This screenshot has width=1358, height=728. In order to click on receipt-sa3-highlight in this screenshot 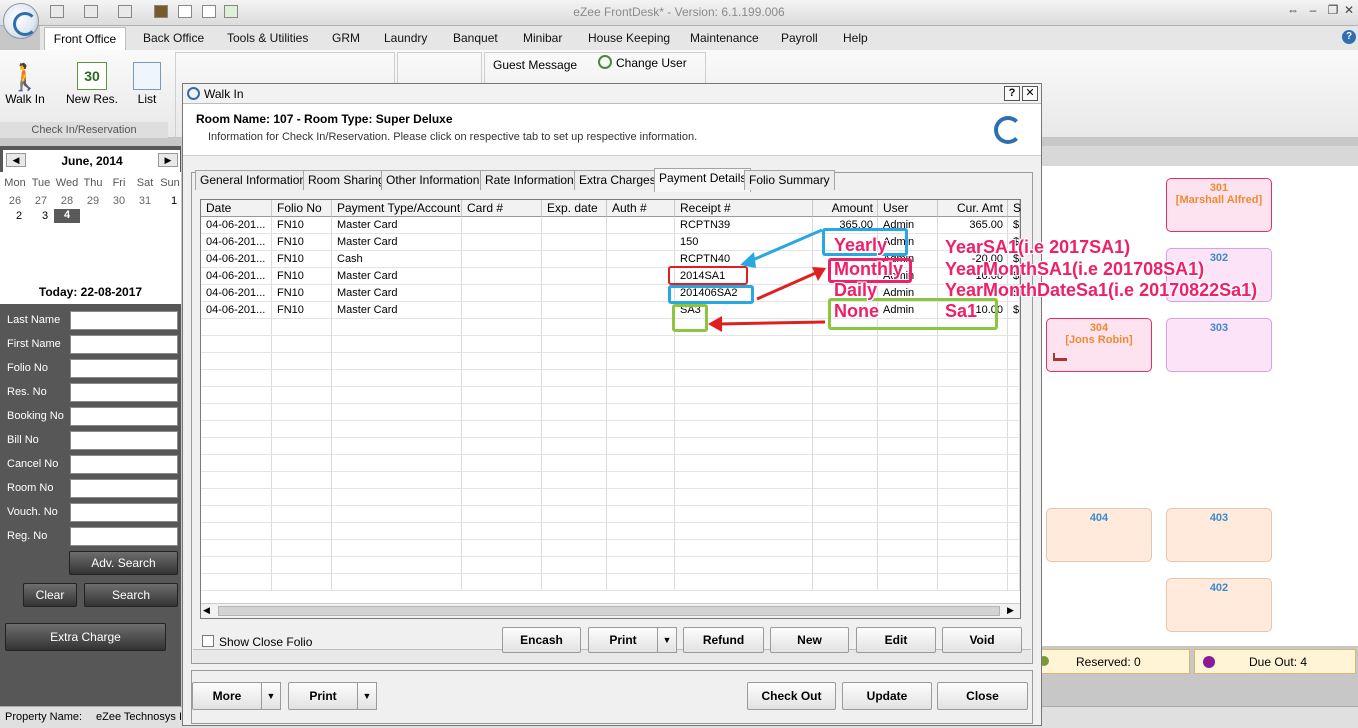, I will do `click(690, 318)`.